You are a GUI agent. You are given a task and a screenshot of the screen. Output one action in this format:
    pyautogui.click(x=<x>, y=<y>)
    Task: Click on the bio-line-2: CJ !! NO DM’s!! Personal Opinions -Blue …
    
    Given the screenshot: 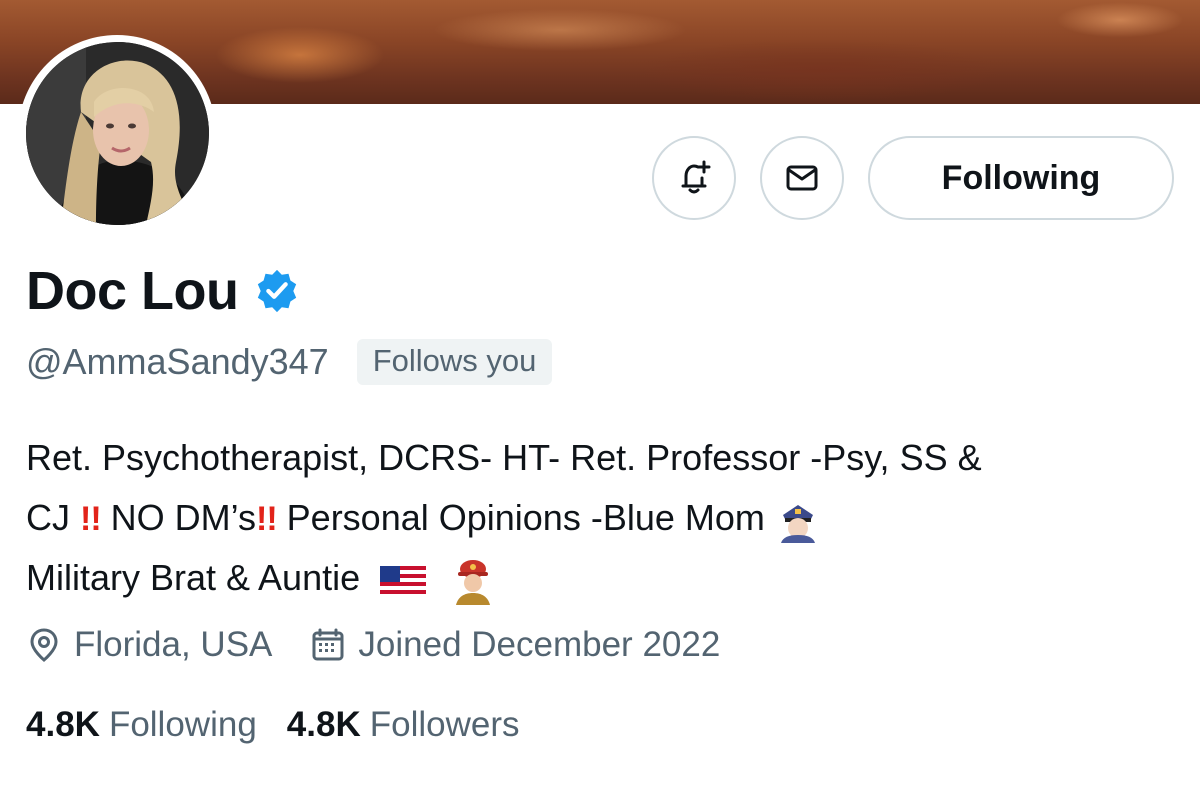 What is the action you would take?
    pyautogui.click(x=606, y=518)
    